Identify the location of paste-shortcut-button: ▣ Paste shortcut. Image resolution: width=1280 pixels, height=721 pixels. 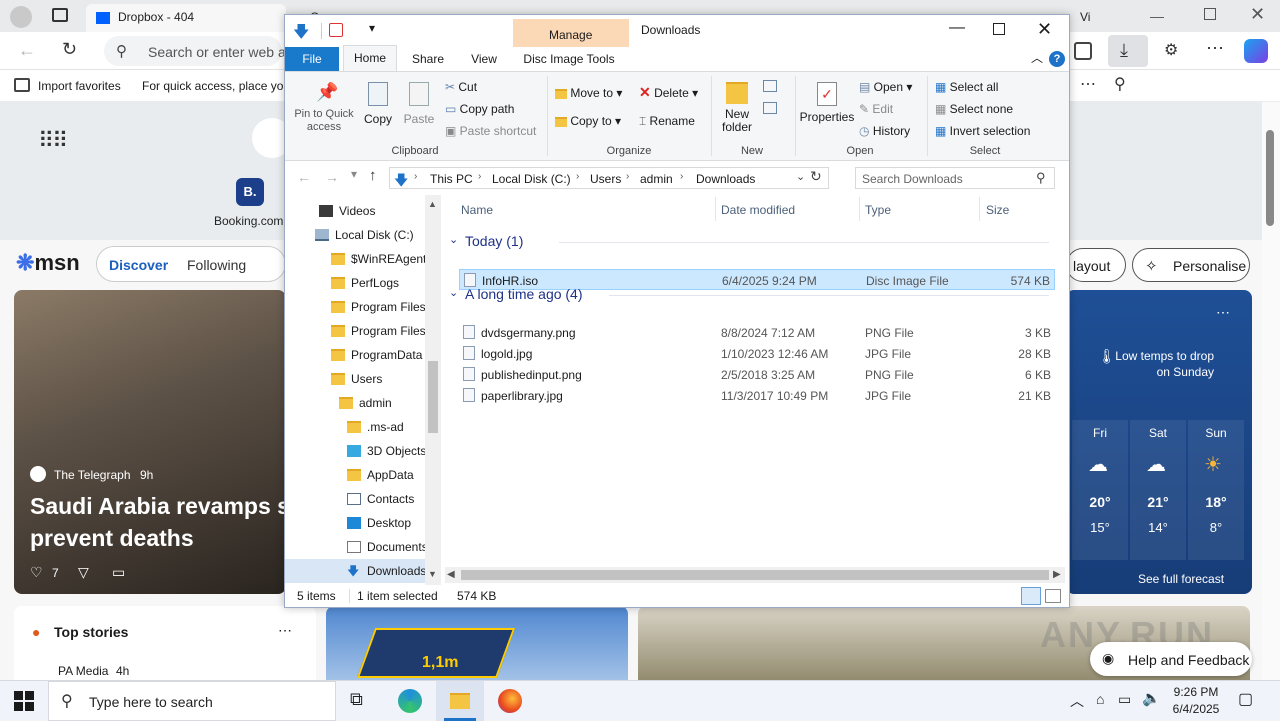
(490, 131).